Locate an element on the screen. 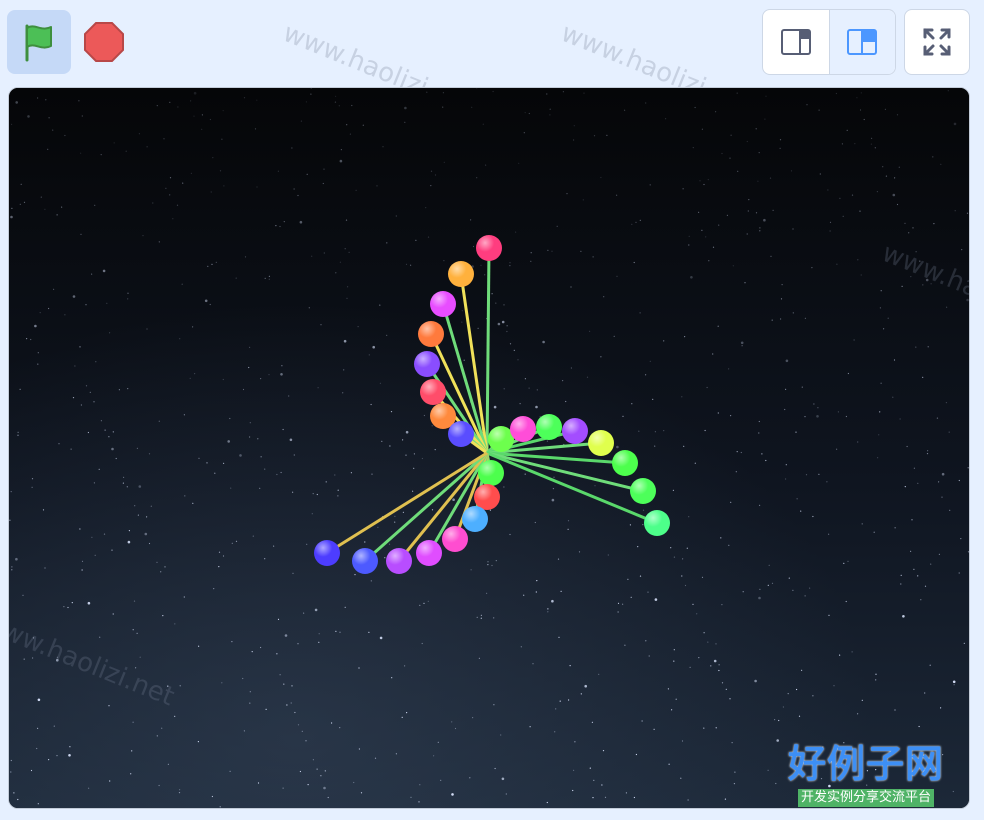 This screenshot has width=984, height=820. stop-button is located at coordinates (104, 42).